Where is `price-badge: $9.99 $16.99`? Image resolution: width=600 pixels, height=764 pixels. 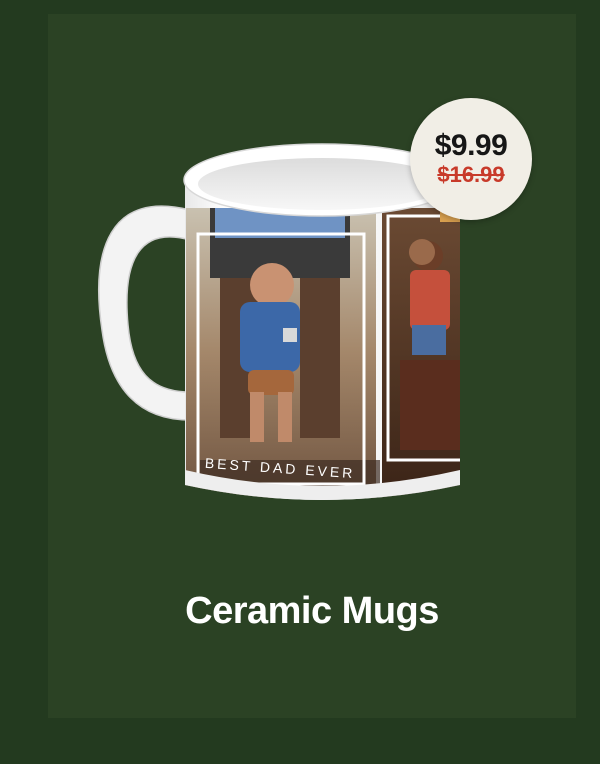
price-badge: $9.99 $16.99 is located at coordinates (471, 159).